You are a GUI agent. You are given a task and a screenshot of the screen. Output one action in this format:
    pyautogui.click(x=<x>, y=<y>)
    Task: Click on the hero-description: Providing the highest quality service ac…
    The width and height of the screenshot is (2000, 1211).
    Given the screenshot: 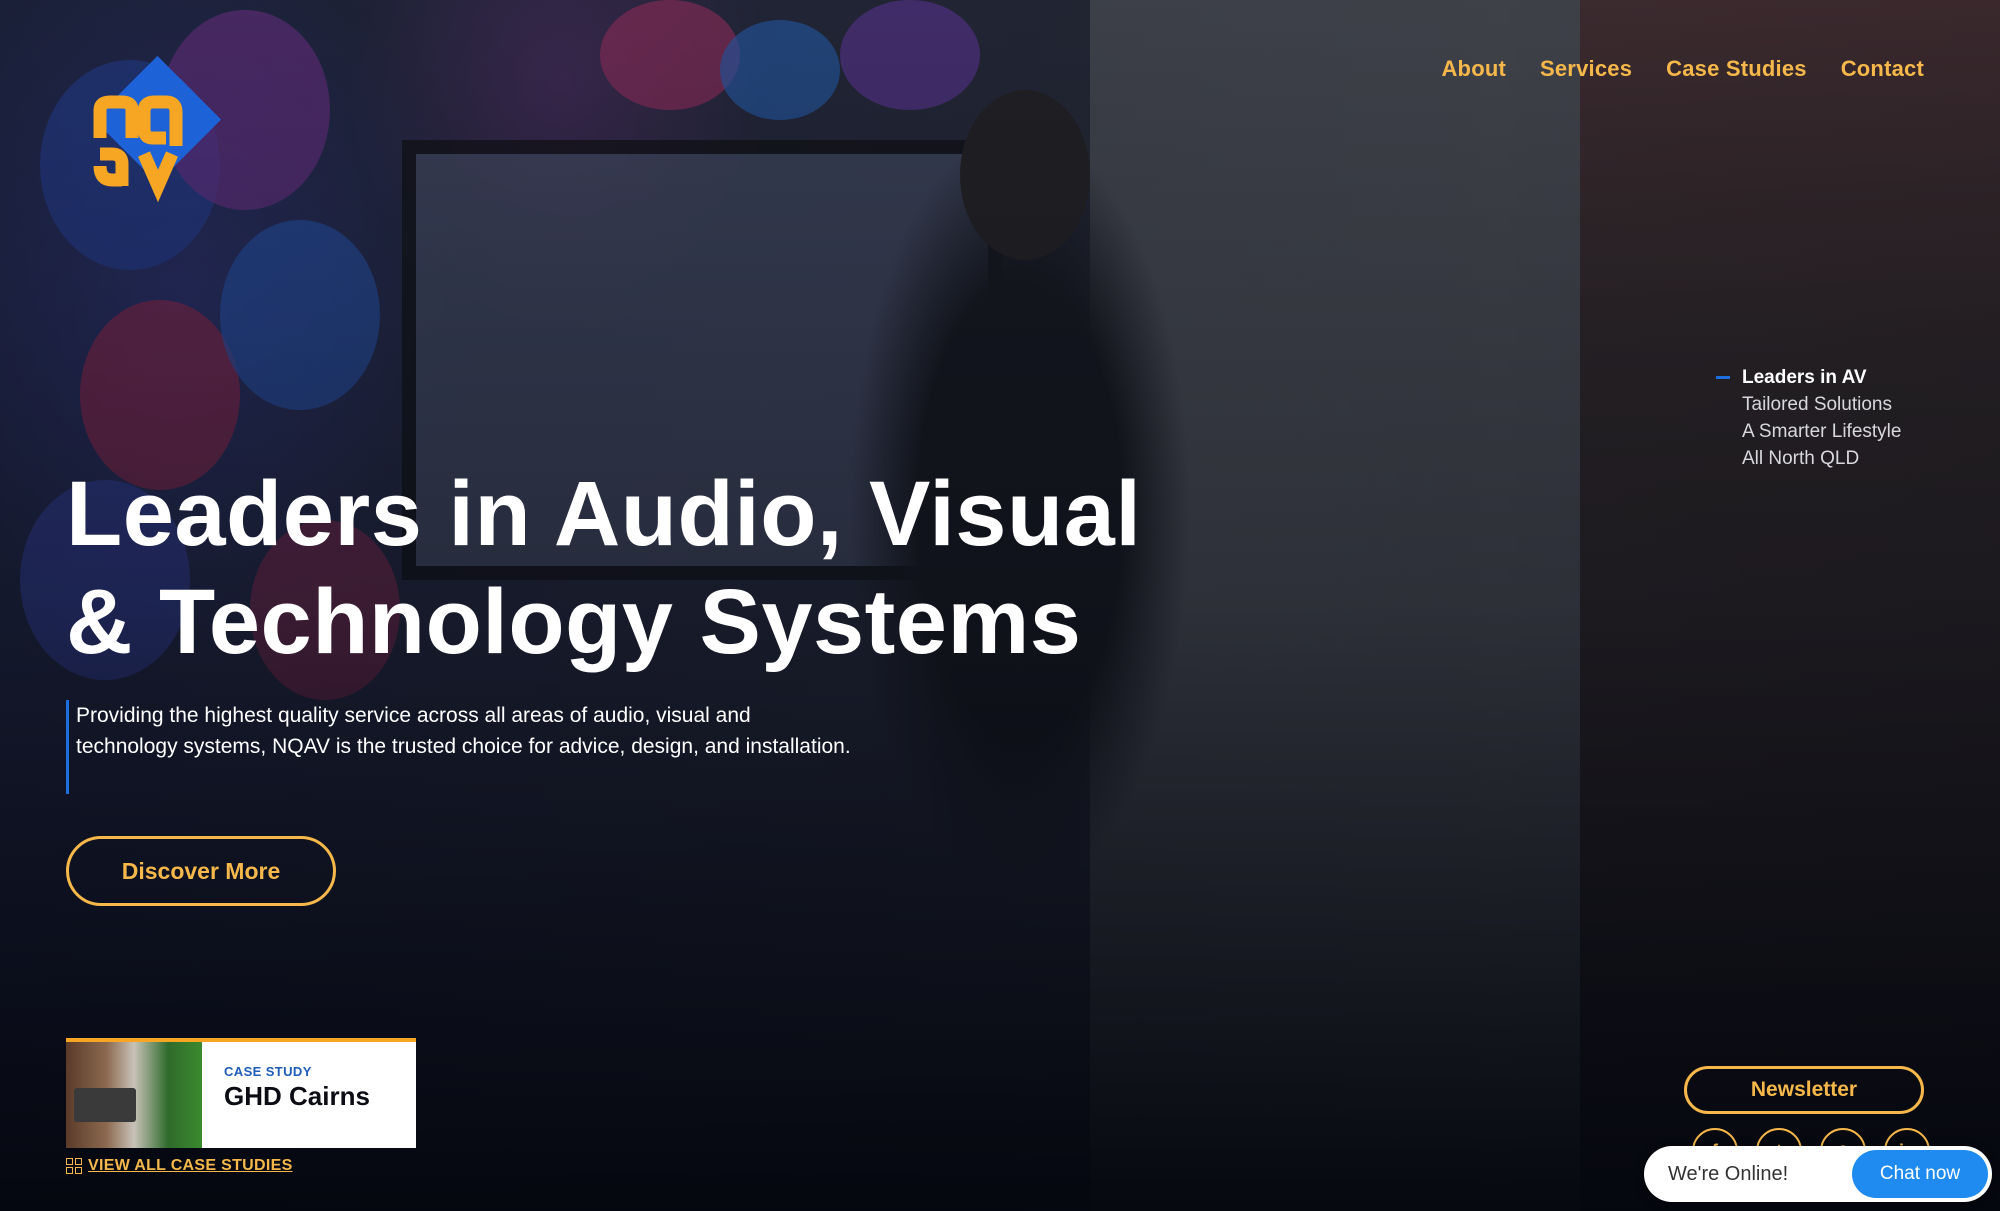 What is the action you would take?
    pyautogui.click(x=463, y=731)
    